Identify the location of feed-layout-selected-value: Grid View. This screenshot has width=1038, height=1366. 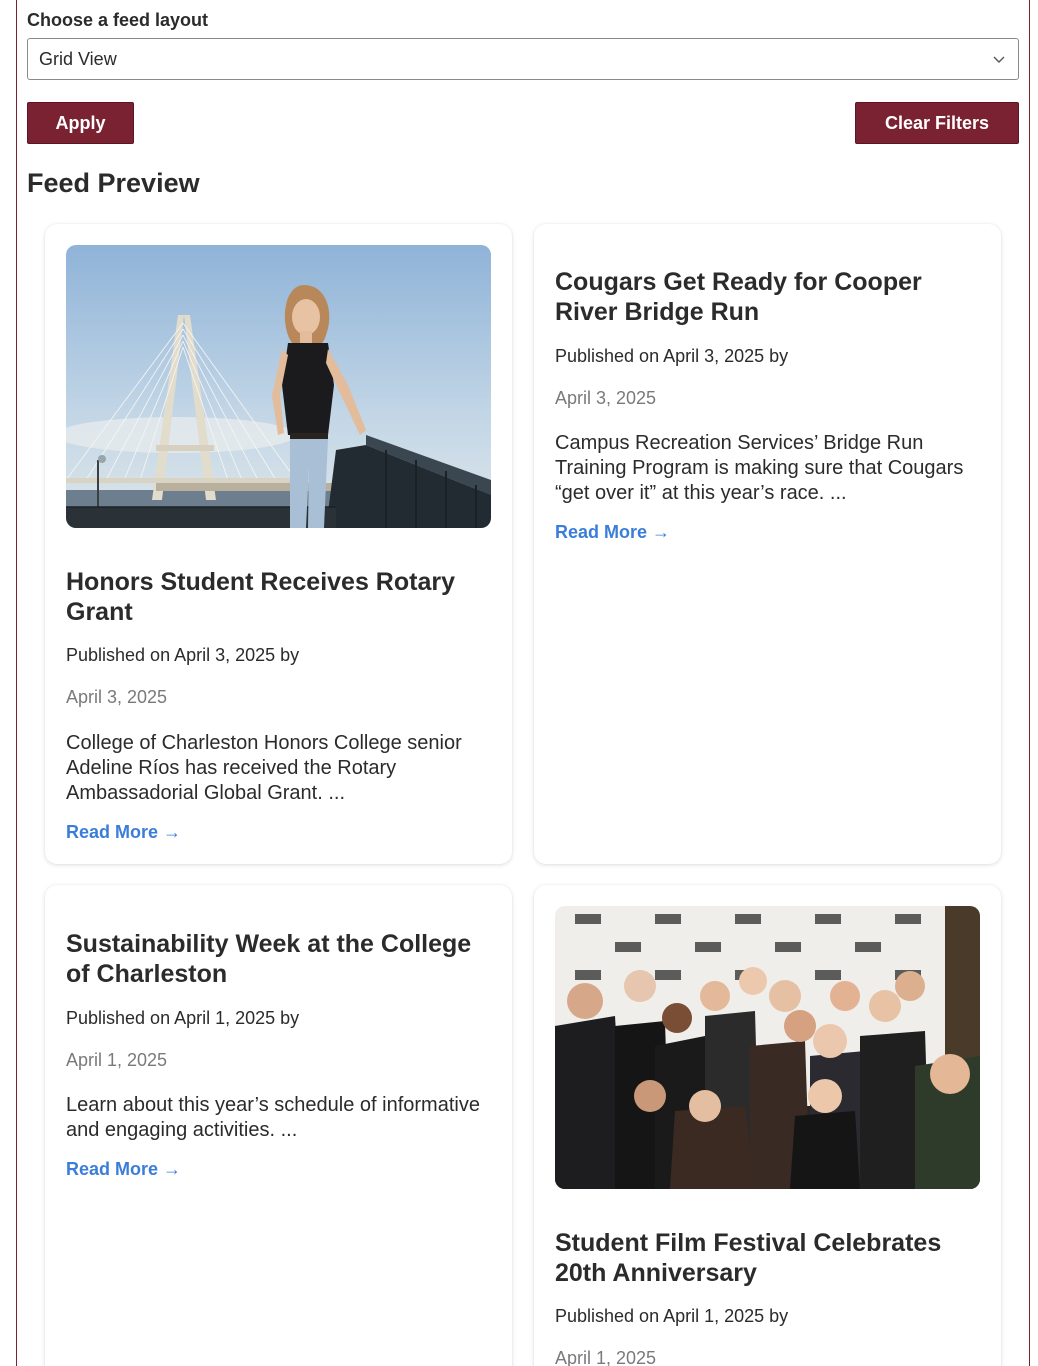
(78, 58).